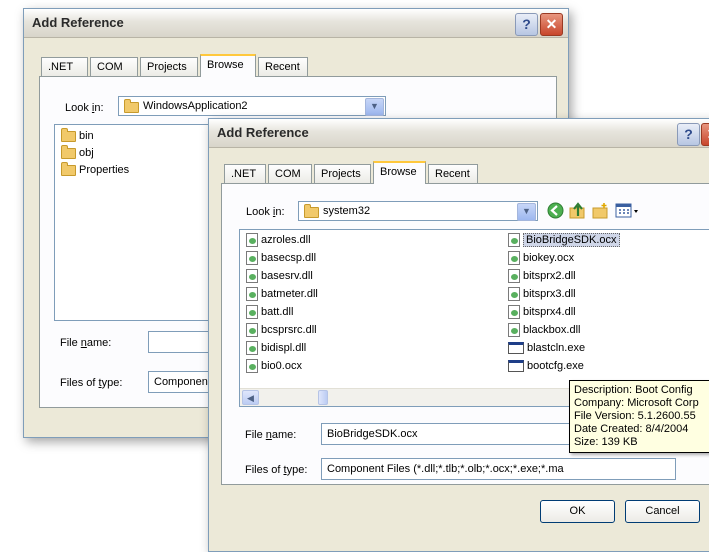 The width and height of the screenshot is (709, 552). Describe the element at coordinates (296, 23) in the screenshot. I see `back-titlebar: Add Reference ? ✕` at that location.